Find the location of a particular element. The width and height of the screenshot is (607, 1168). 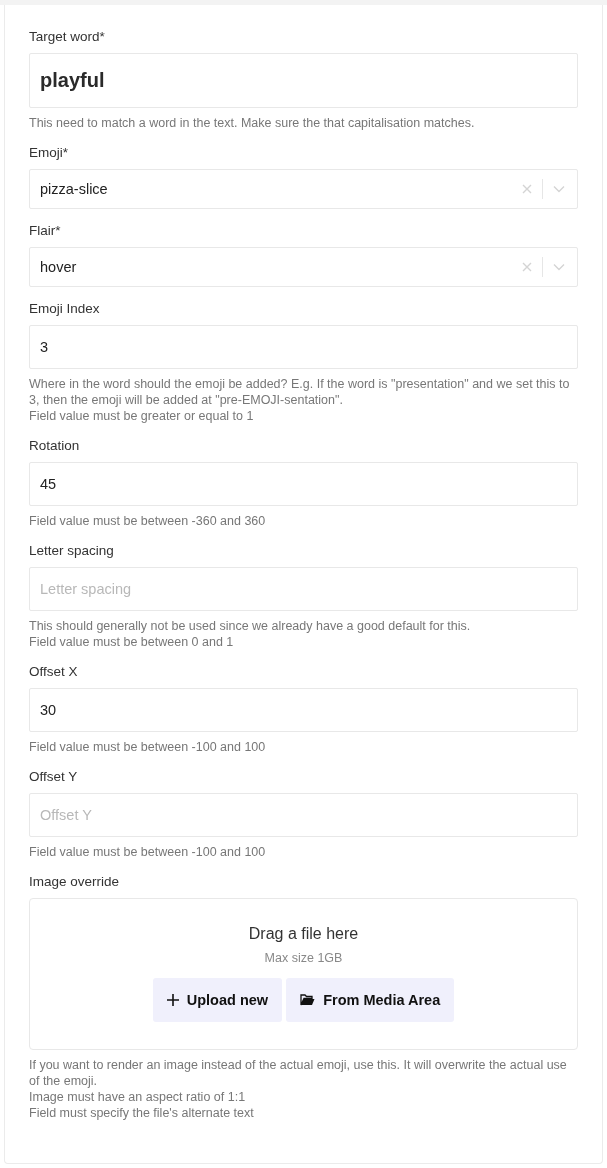

input-field: 30 is located at coordinates (303, 710).